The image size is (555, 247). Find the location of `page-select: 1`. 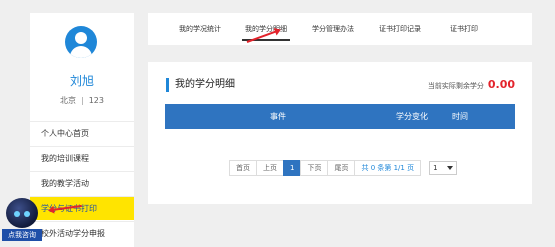

page-select: 1 is located at coordinates (443, 168).